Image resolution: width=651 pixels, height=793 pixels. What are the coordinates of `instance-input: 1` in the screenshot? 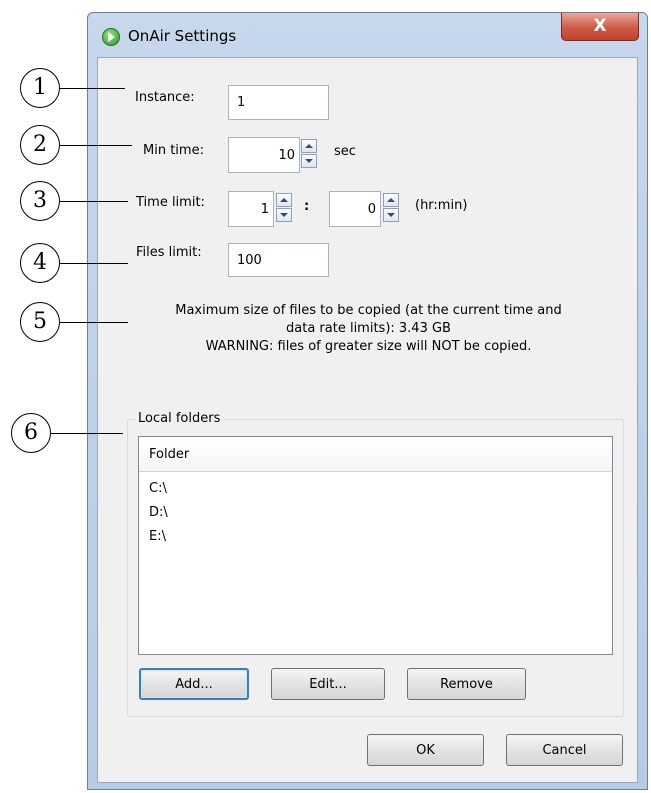 It's located at (278, 102).